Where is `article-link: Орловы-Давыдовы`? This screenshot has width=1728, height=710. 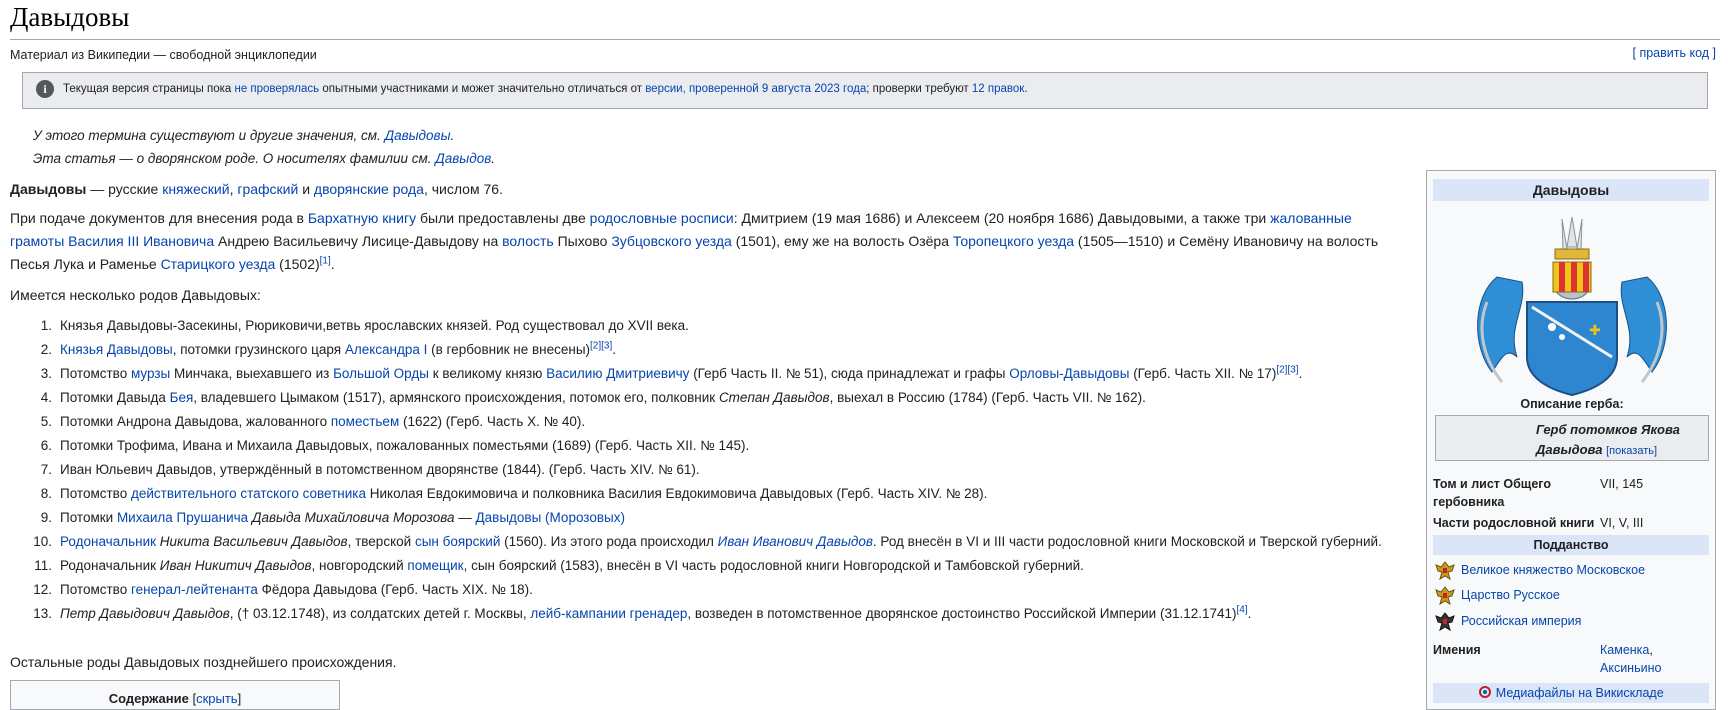
article-link: Орловы-Давыдовы is located at coordinates (1069, 373).